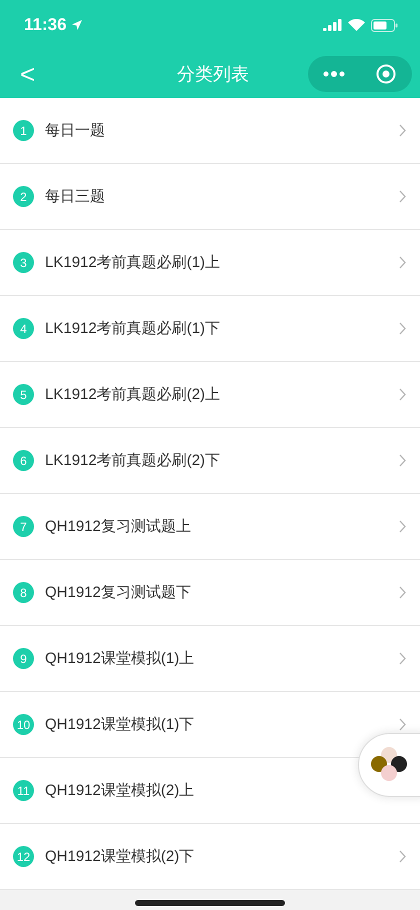  Describe the element at coordinates (23, 394) in the screenshot. I see `item-number: 5` at that location.